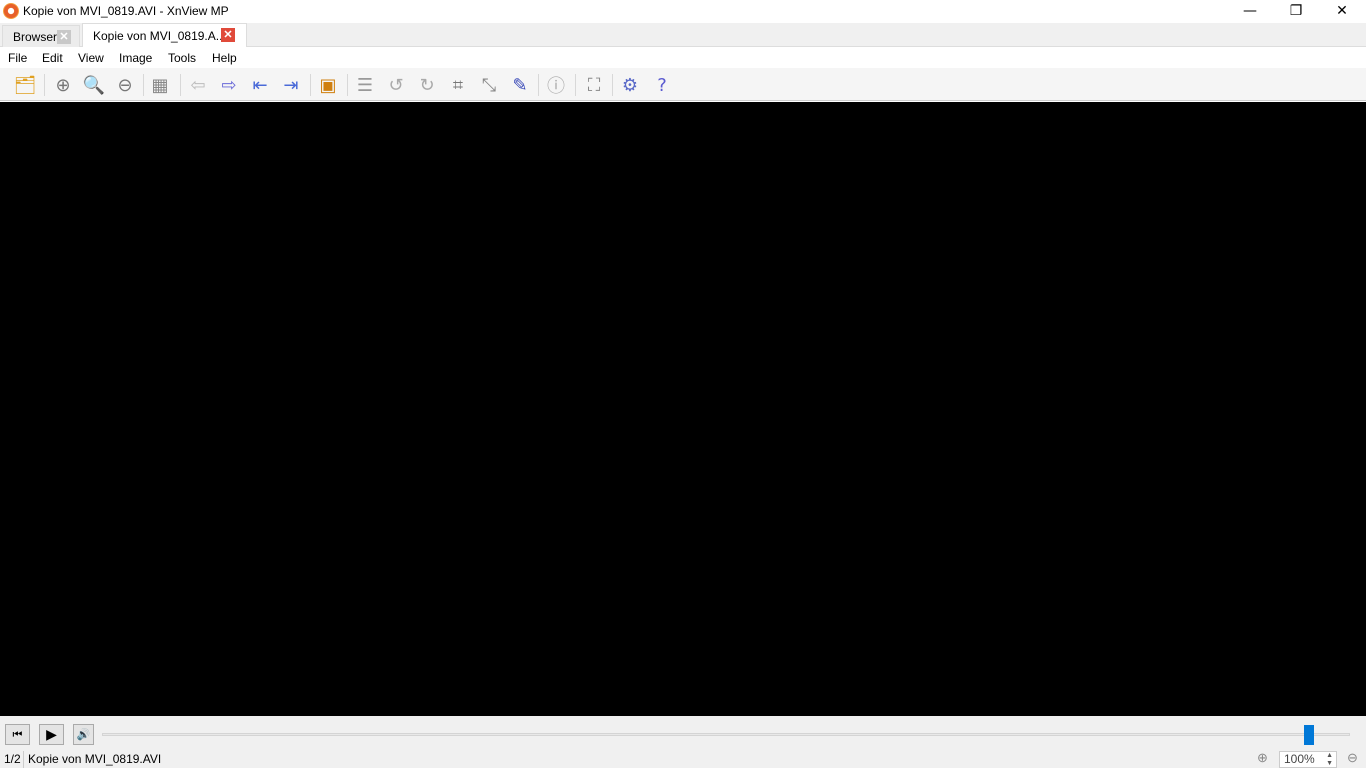  I want to click on info-icon: ⓘ, so click(556, 85).